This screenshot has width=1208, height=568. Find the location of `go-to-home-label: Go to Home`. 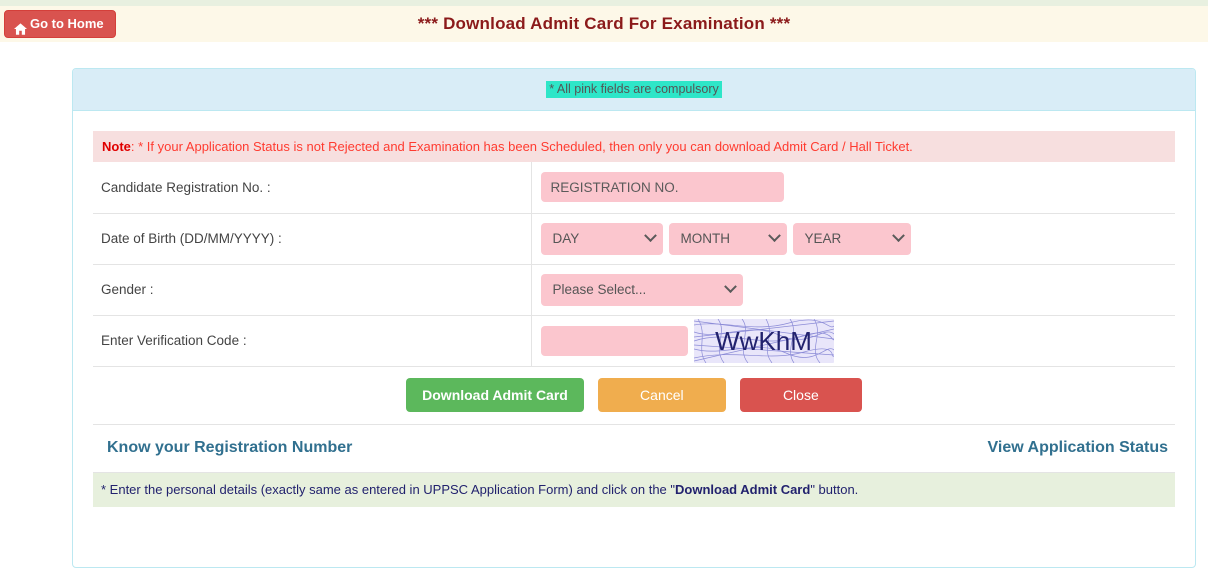

go-to-home-label: Go to Home is located at coordinates (67, 23).